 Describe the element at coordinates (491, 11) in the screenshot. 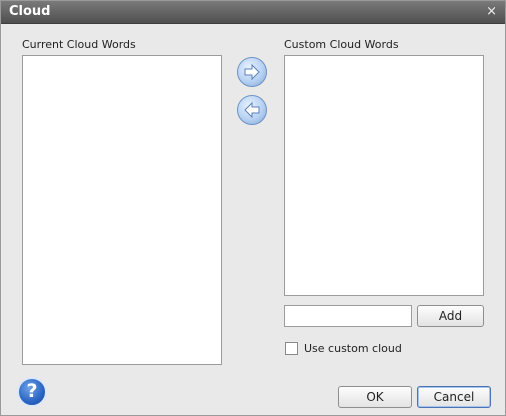

I see `close-icon: ×` at that location.